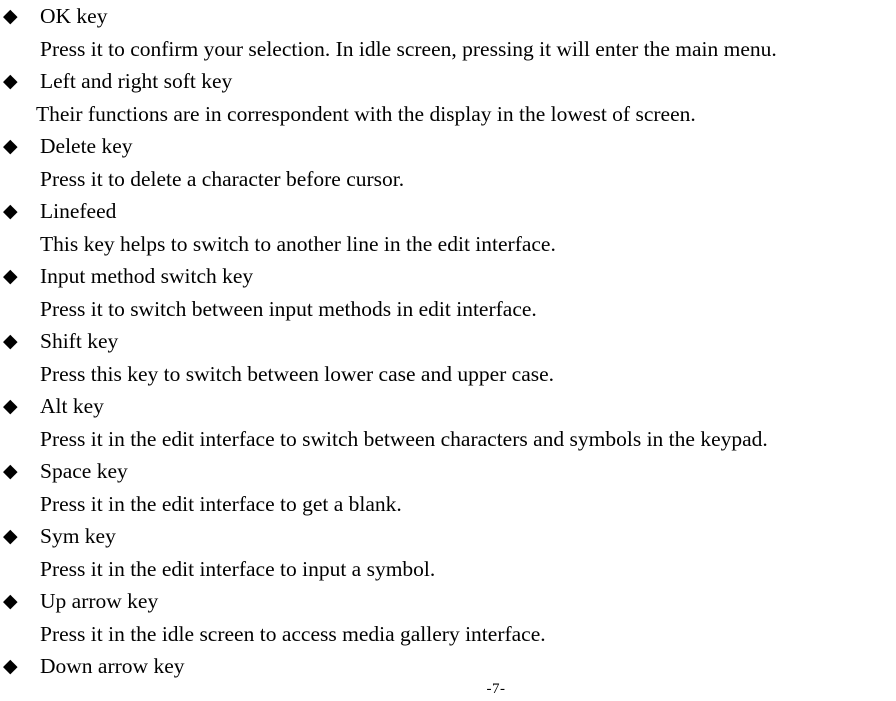  What do you see at coordinates (99, 601) in the screenshot?
I see `key-name-label: Up arrow key` at bounding box center [99, 601].